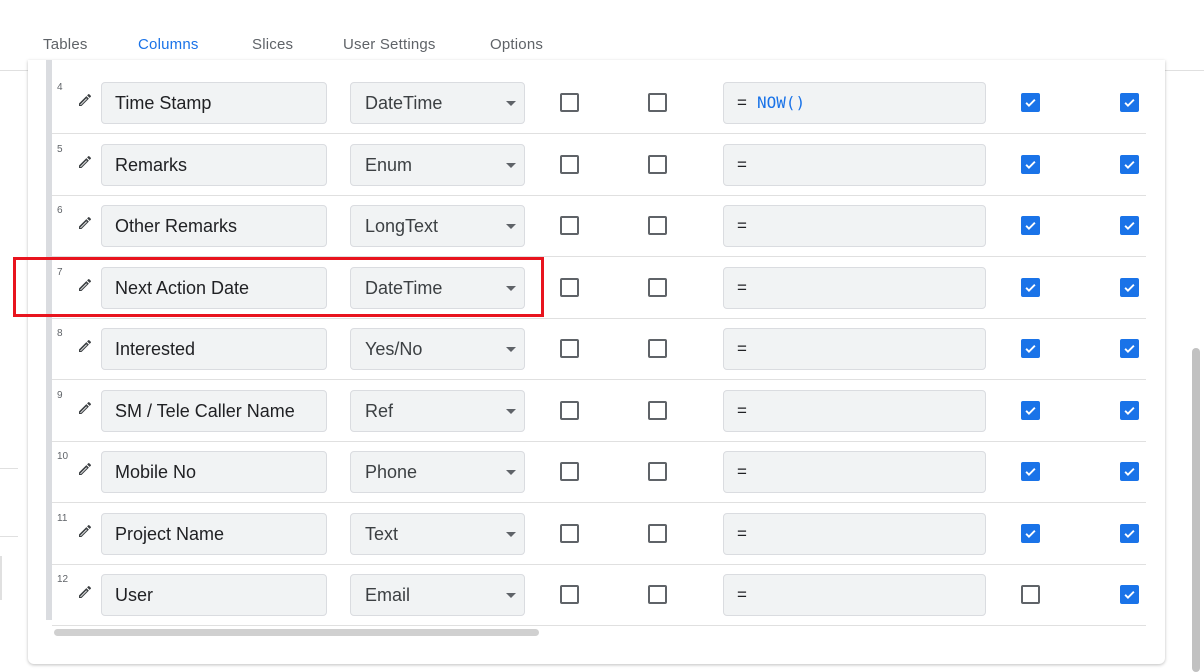 This screenshot has height=672, width=1204. What do you see at coordinates (402, 226) in the screenshot?
I see `column-type-value: LongText` at bounding box center [402, 226].